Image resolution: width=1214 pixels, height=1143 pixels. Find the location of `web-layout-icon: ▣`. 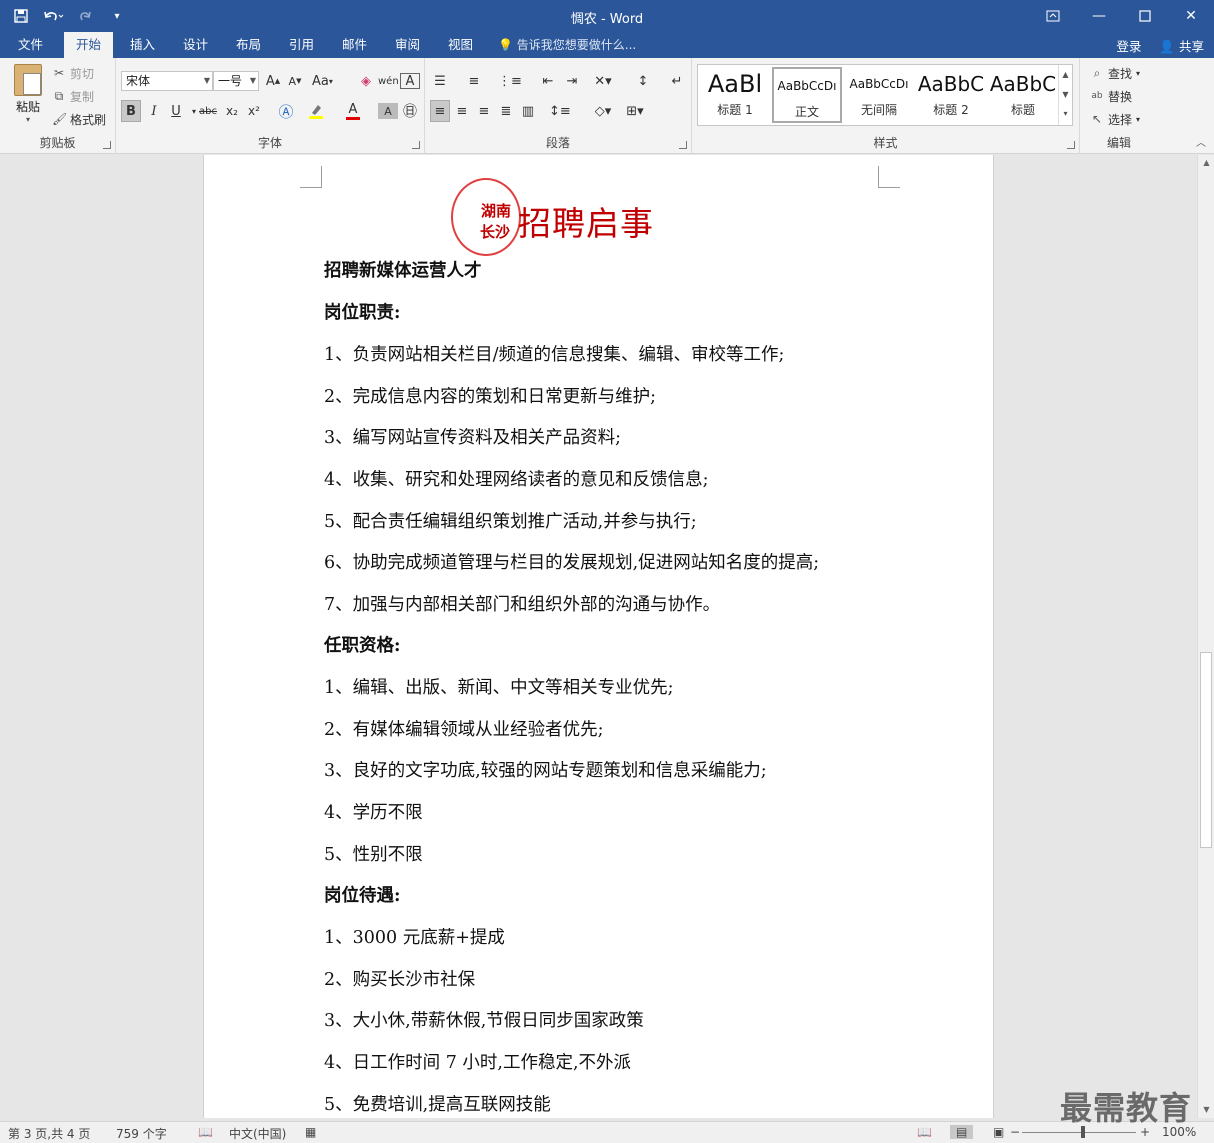

web-layout-icon: ▣ is located at coordinates (998, 1132).